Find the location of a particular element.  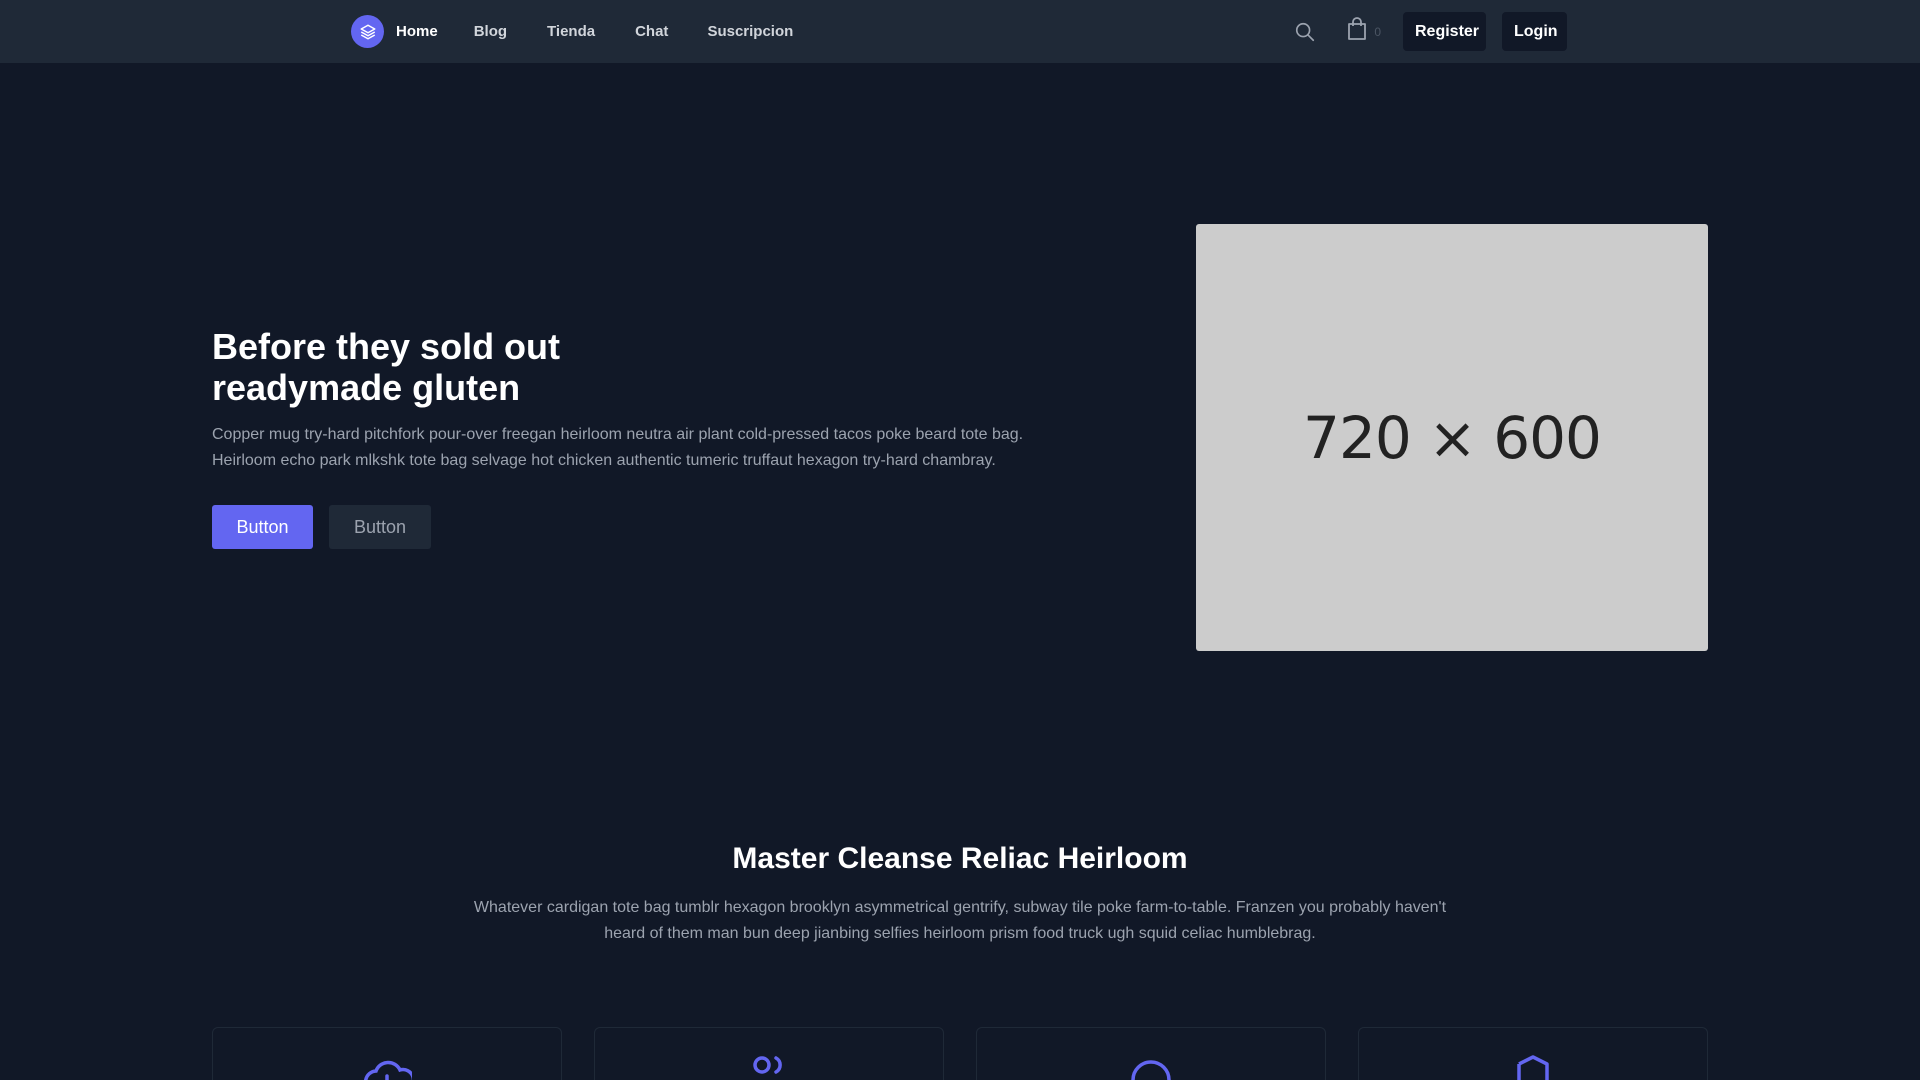

shopping-bag-icon is located at coordinates (1357, 31).